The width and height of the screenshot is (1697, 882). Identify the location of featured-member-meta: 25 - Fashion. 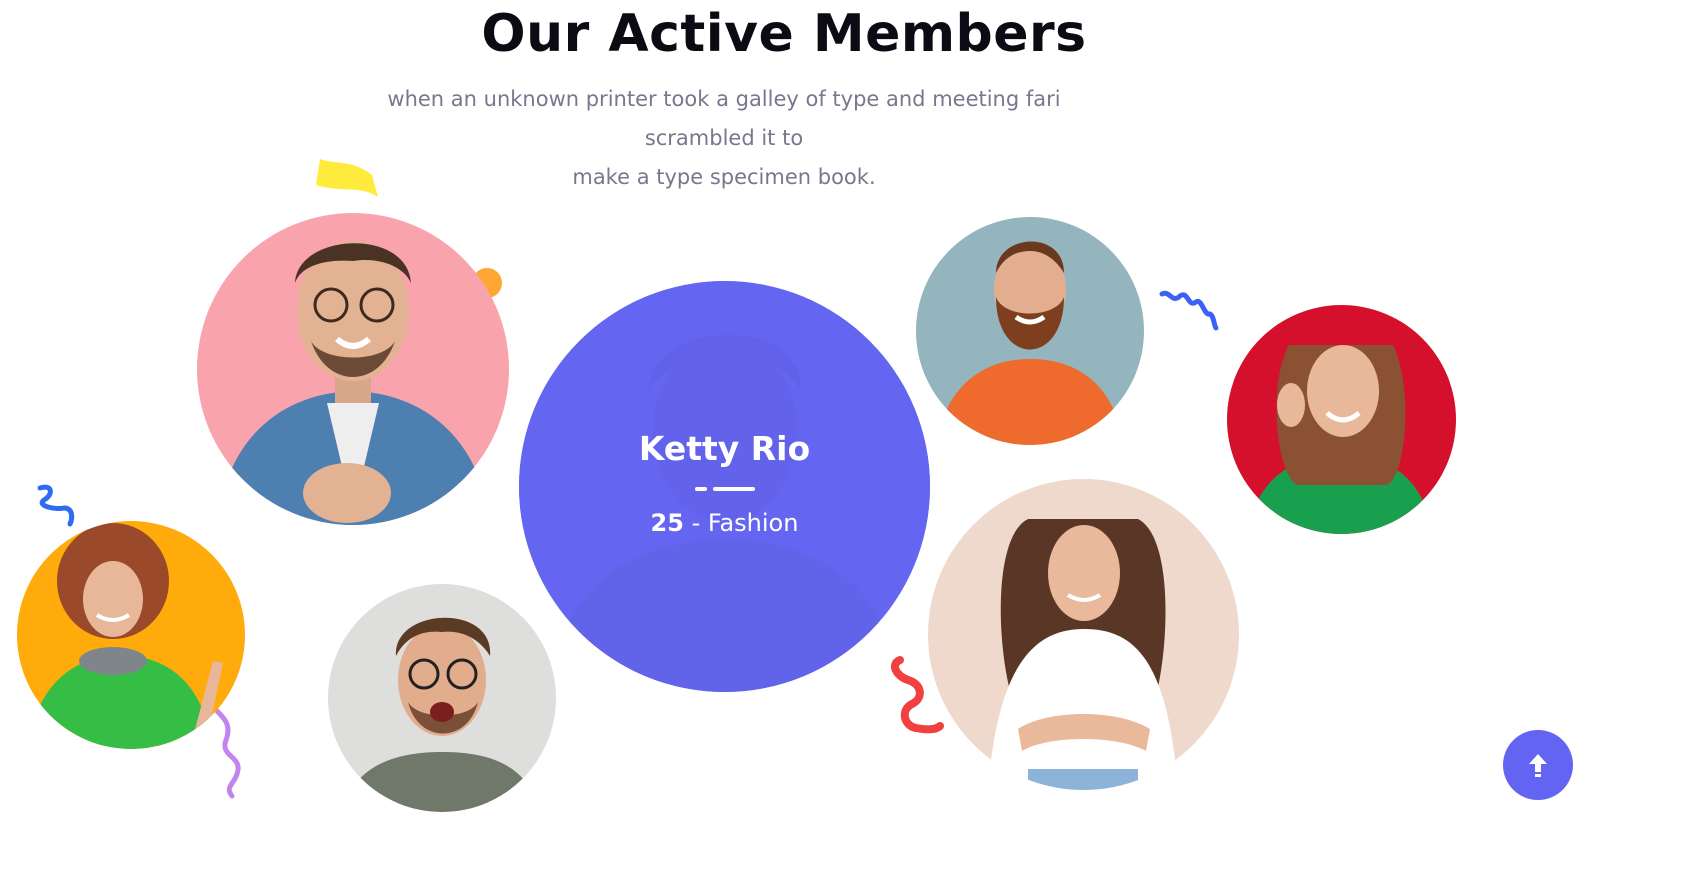
(724, 523).